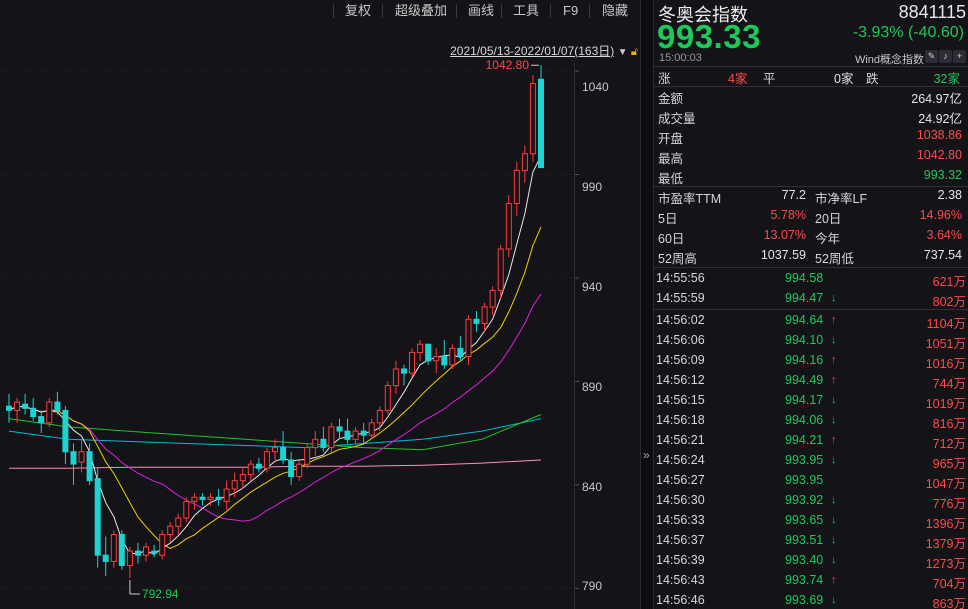 The height and width of the screenshot is (609, 968). Describe the element at coordinates (680, 360) in the screenshot. I see `tick-time: 14:56:09` at that location.